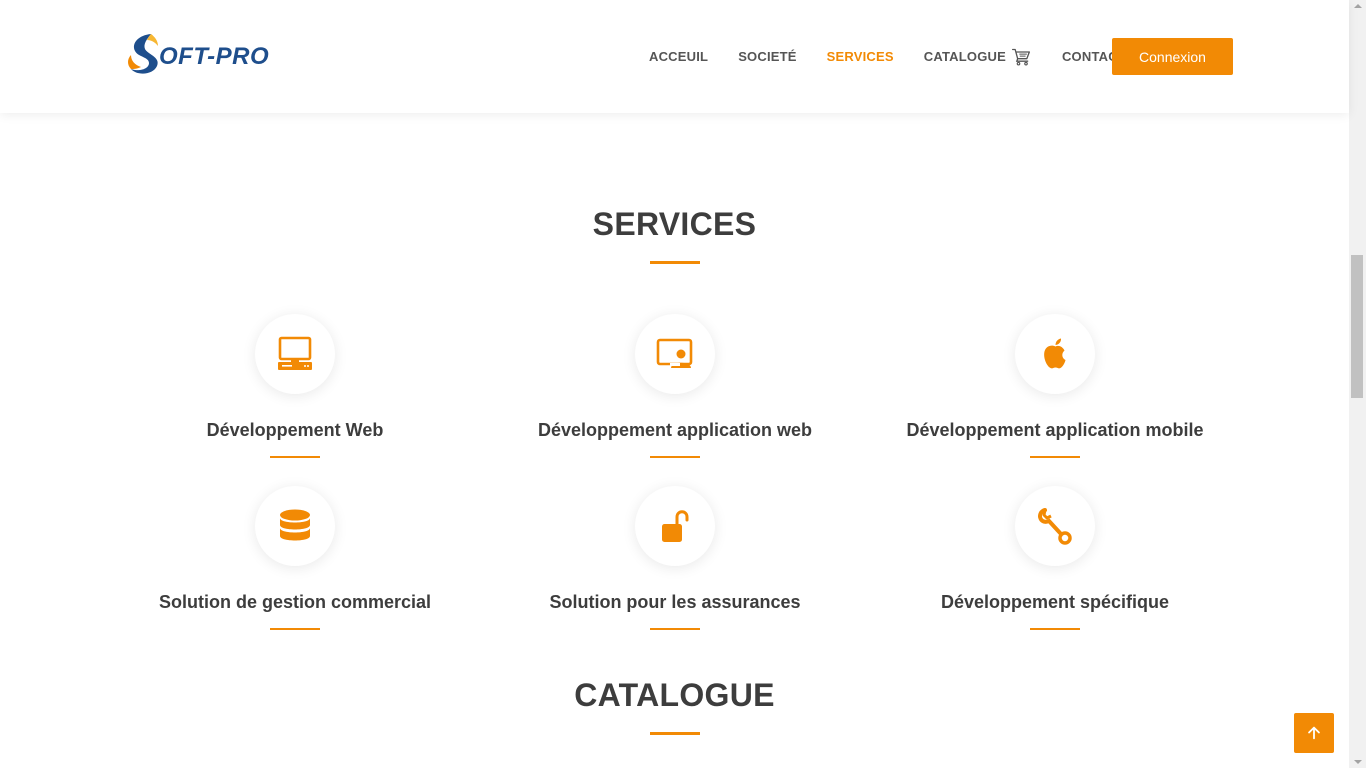 This screenshot has height=768, width=1366. Describe the element at coordinates (674, 224) in the screenshot. I see `services-heading: SERVICES` at that location.